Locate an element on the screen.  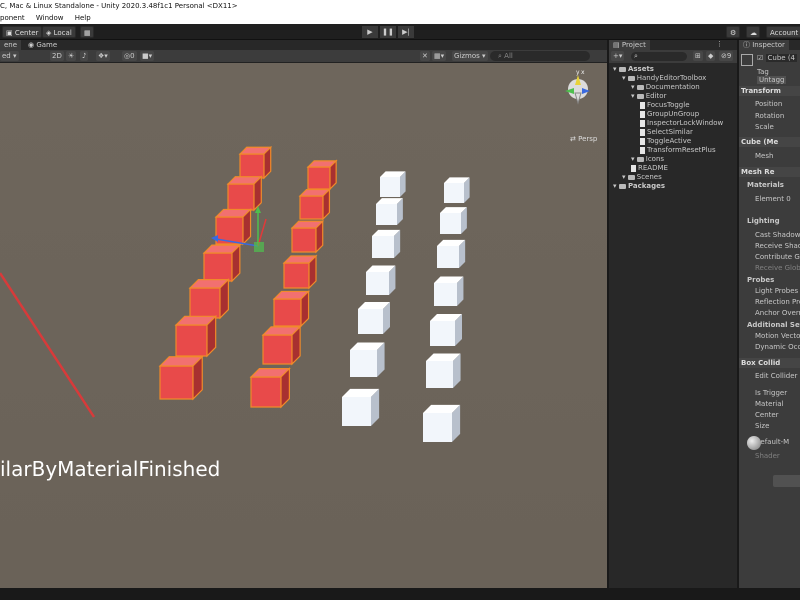
component-header: Transform is located at coordinates (769, 91).